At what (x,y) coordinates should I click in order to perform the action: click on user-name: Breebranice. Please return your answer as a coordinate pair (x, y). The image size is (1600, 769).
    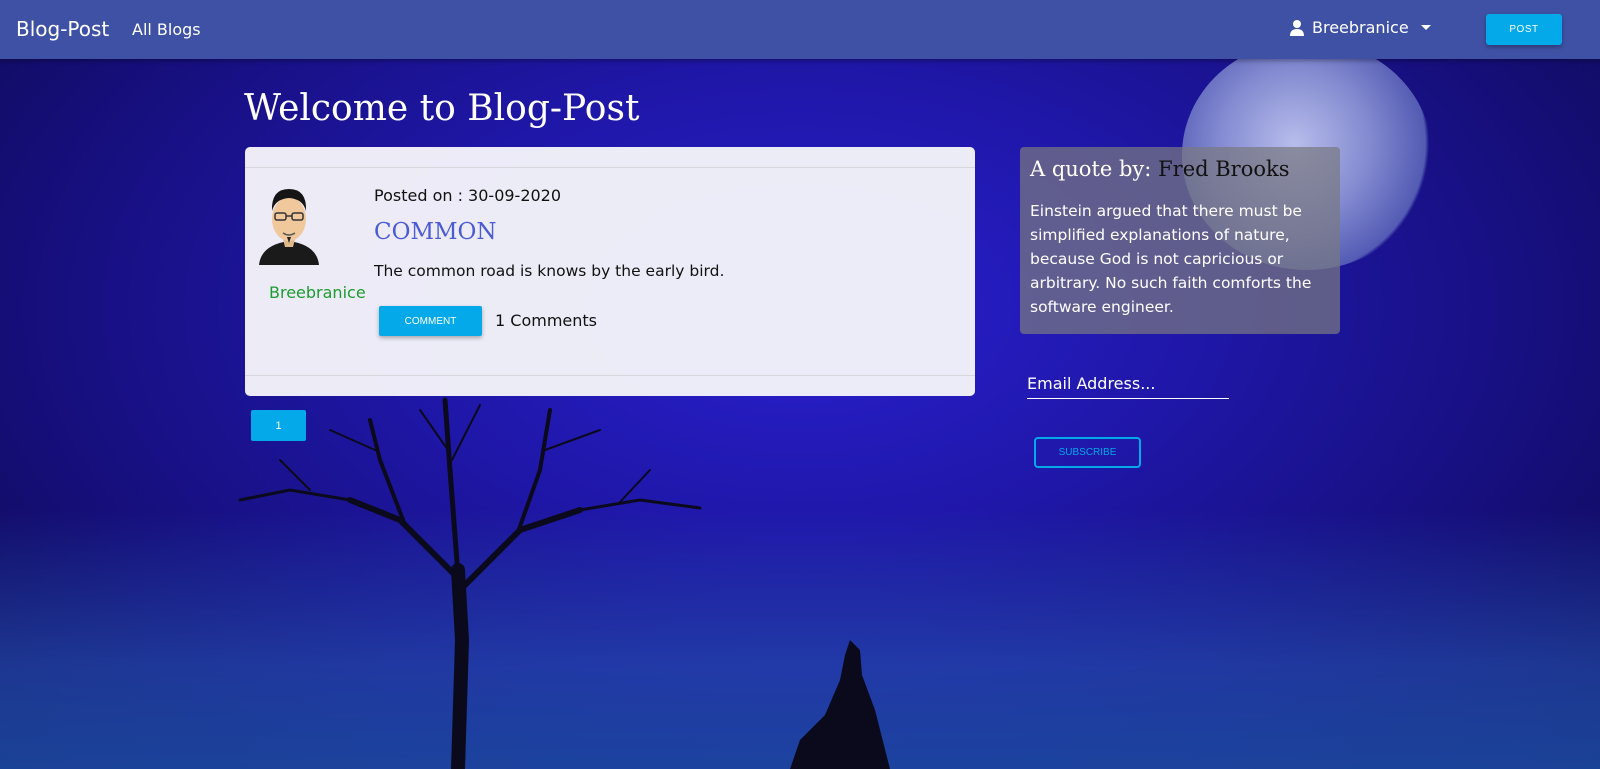
    Looking at the image, I should click on (1360, 27).